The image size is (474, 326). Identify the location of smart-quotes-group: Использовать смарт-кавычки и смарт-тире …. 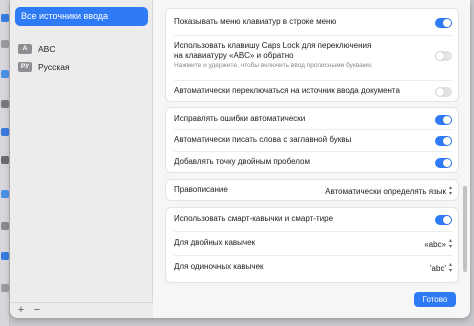
(312, 245).